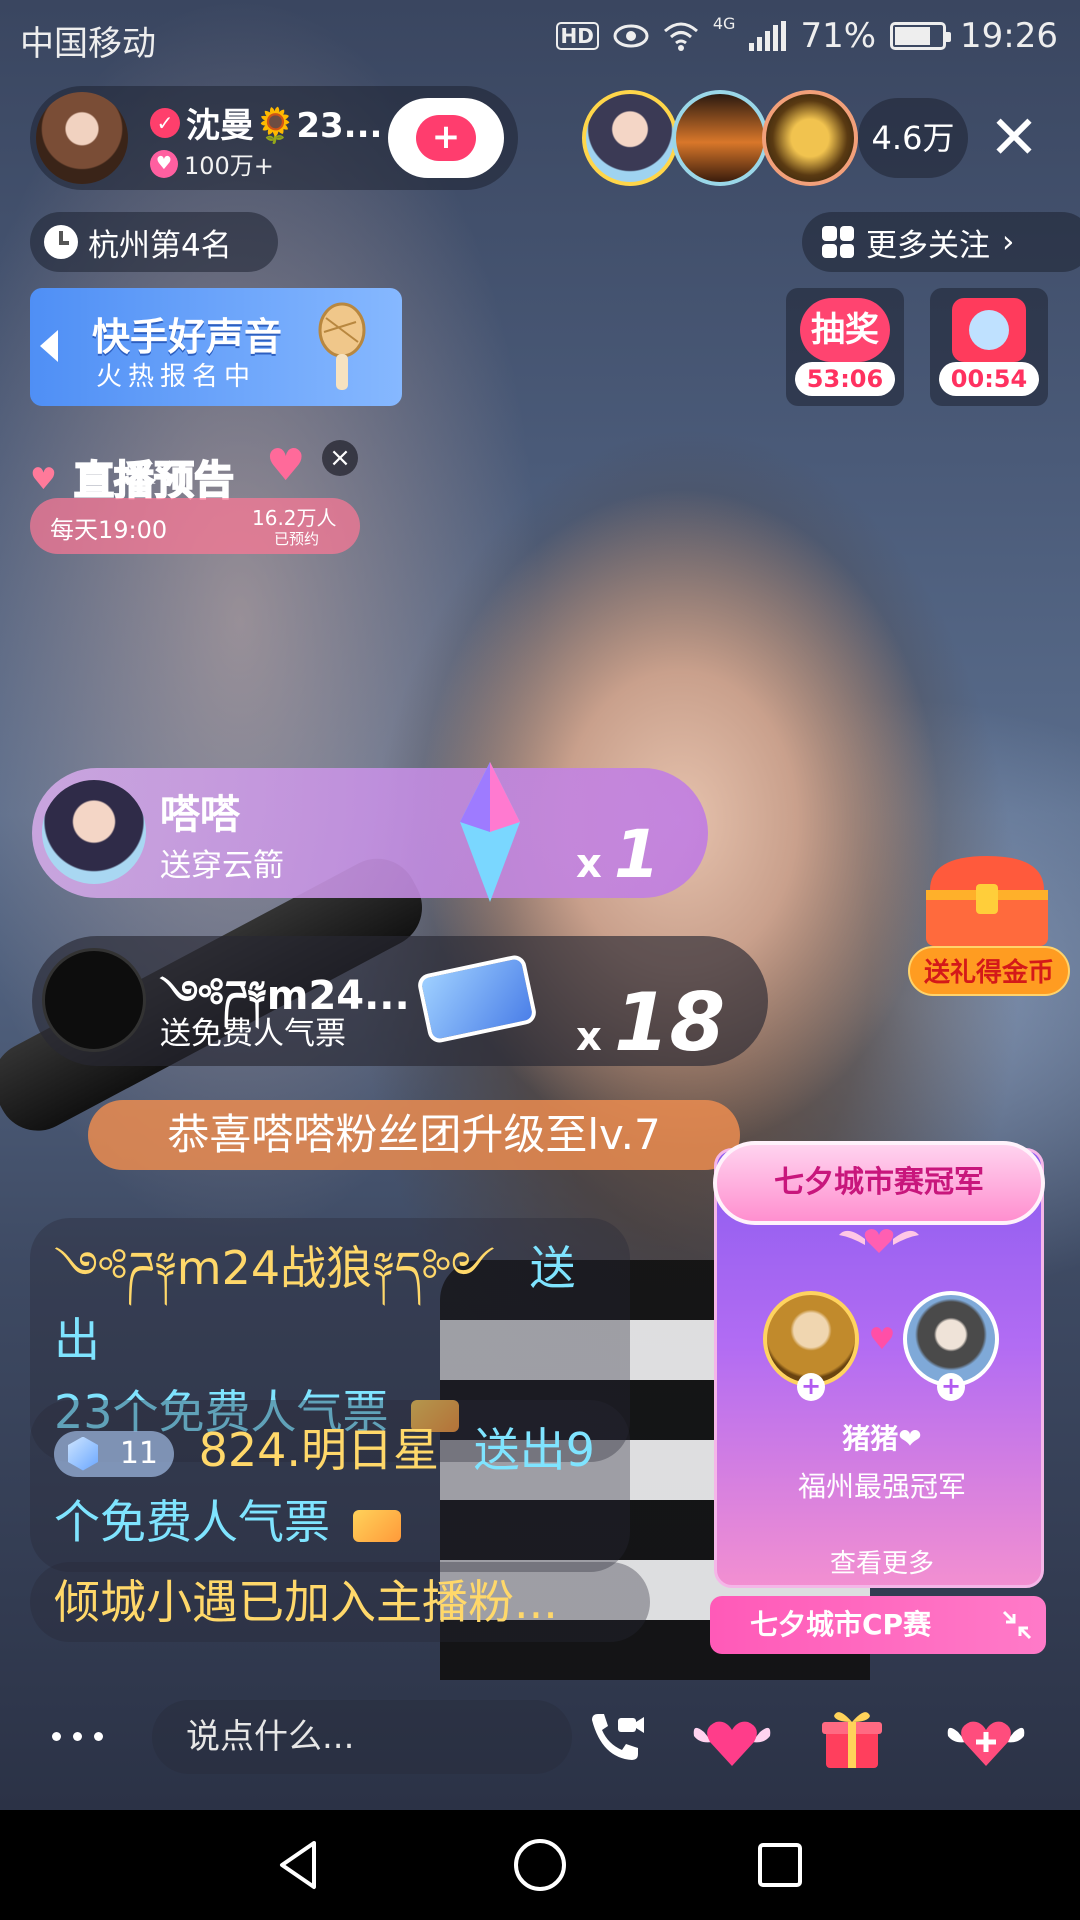 This screenshot has width=1080, height=1920. What do you see at coordinates (376, 1525) in the screenshot?
I see `ticket-icon` at bounding box center [376, 1525].